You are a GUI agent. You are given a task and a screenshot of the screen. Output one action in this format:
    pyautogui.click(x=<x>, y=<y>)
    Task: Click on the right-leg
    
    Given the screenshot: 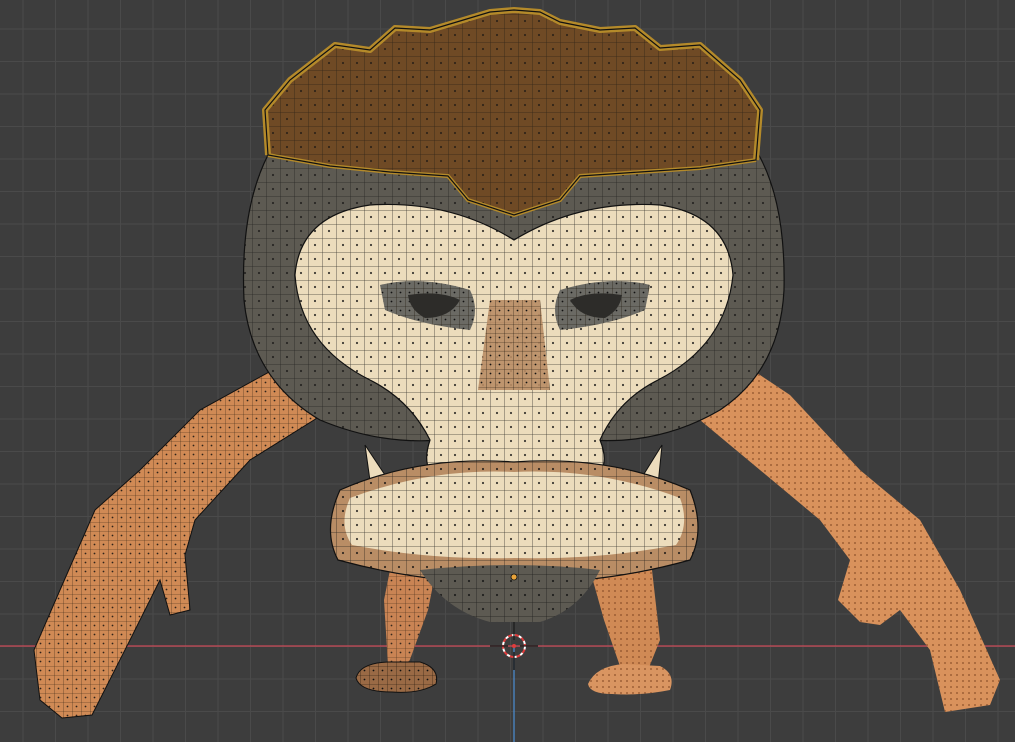 What is the action you would take?
    pyautogui.click(x=630, y=632)
    